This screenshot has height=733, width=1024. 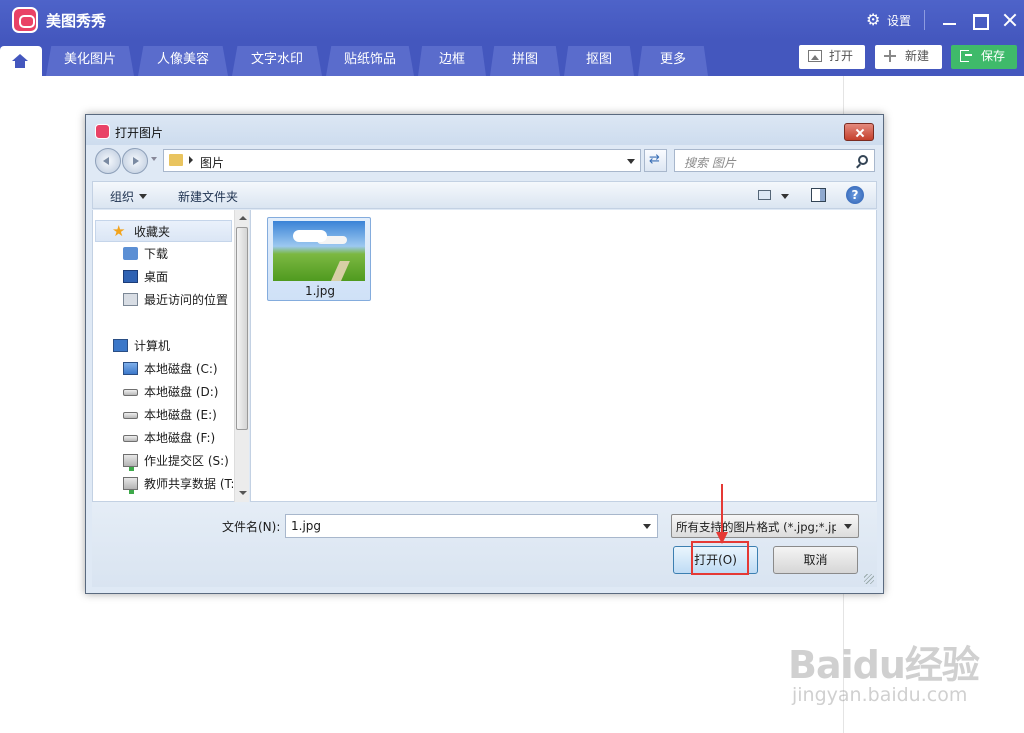 What do you see at coordinates (917, 56) in the screenshot?
I see `new-button-label: 新建` at bounding box center [917, 56].